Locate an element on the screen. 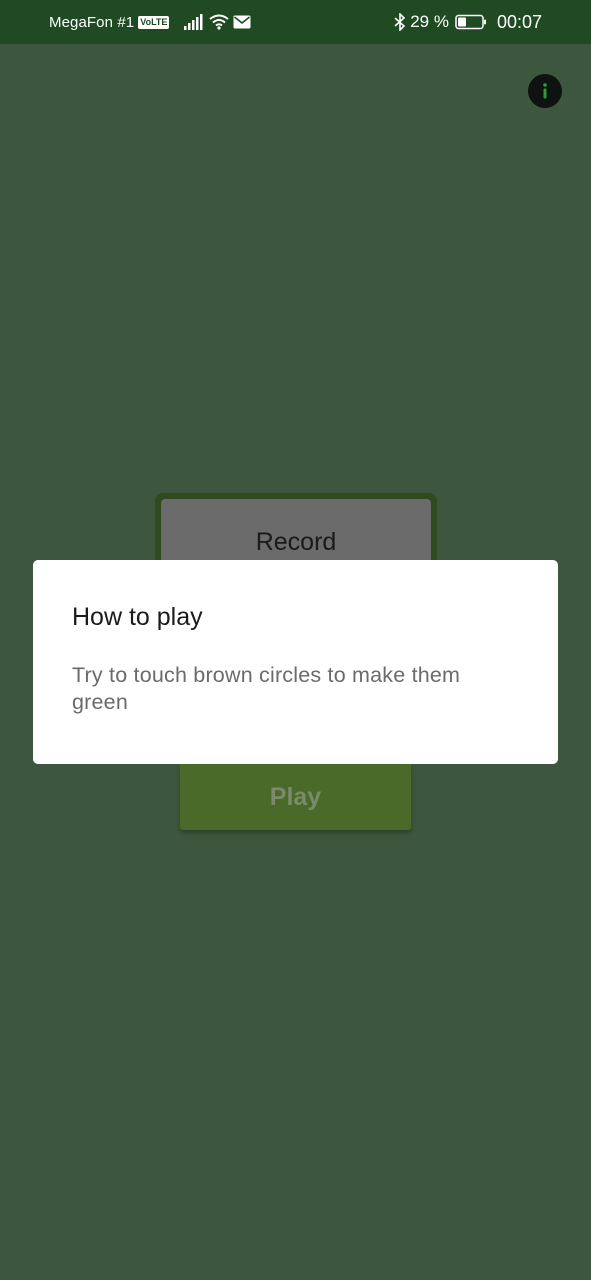 The height and width of the screenshot is (1280, 591). clock: 00:07 is located at coordinates (519, 21).